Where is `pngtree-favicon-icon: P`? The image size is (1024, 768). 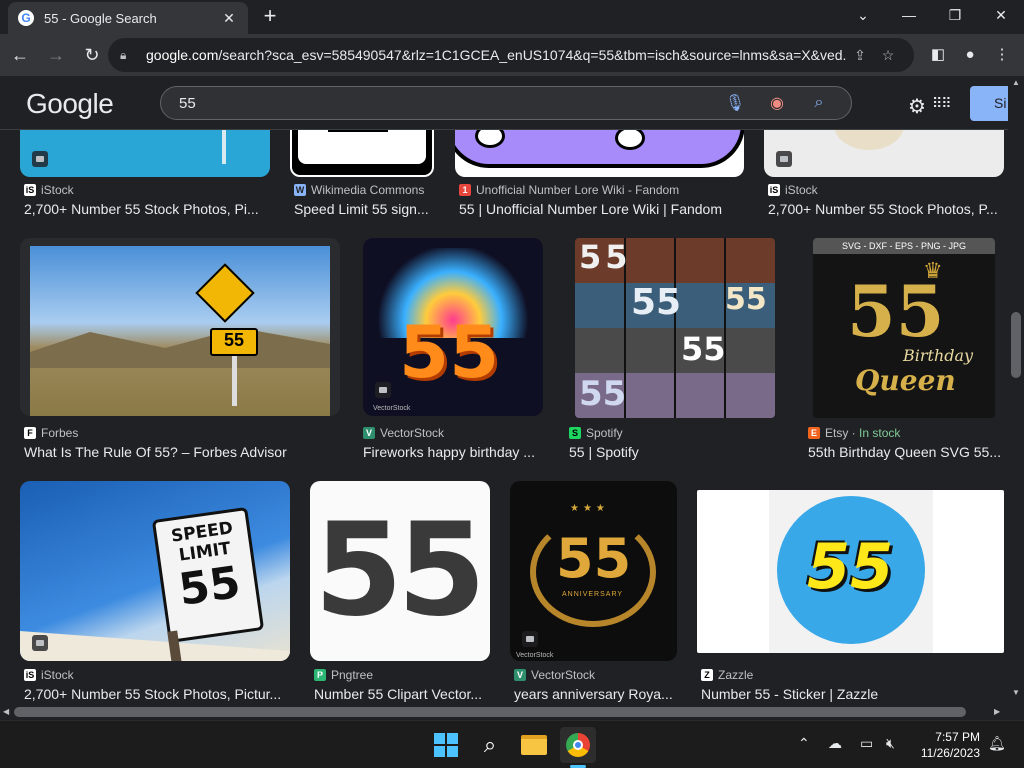
pngtree-favicon-icon: P is located at coordinates (320, 675).